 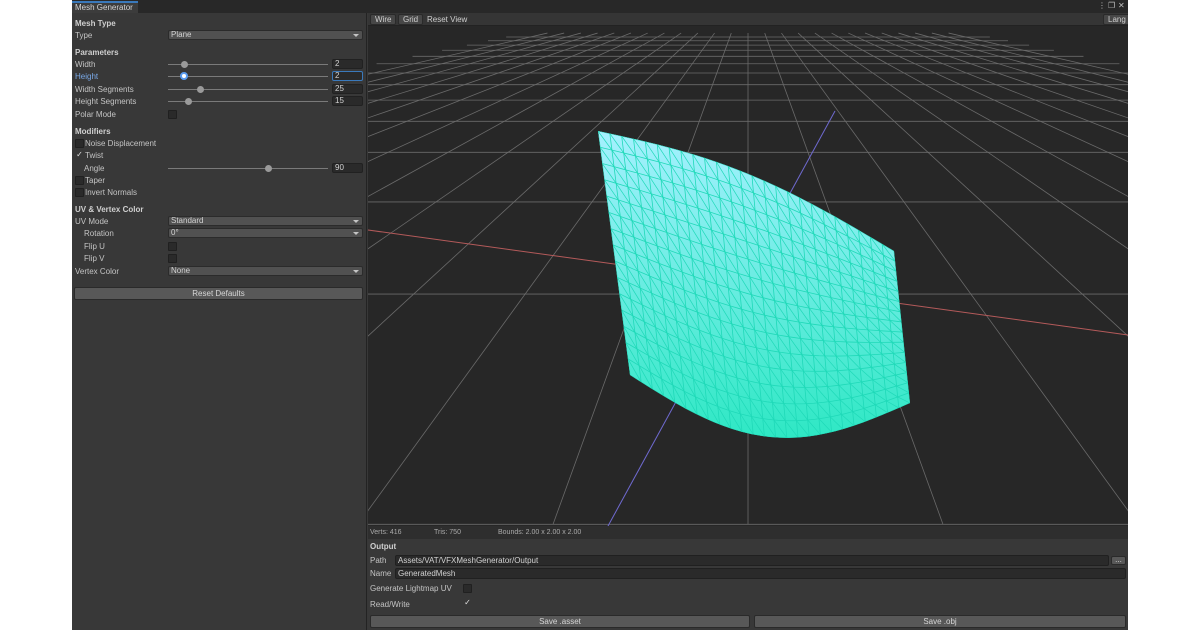 What do you see at coordinates (383, 546) in the screenshot?
I see `output-header: Output` at bounding box center [383, 546].